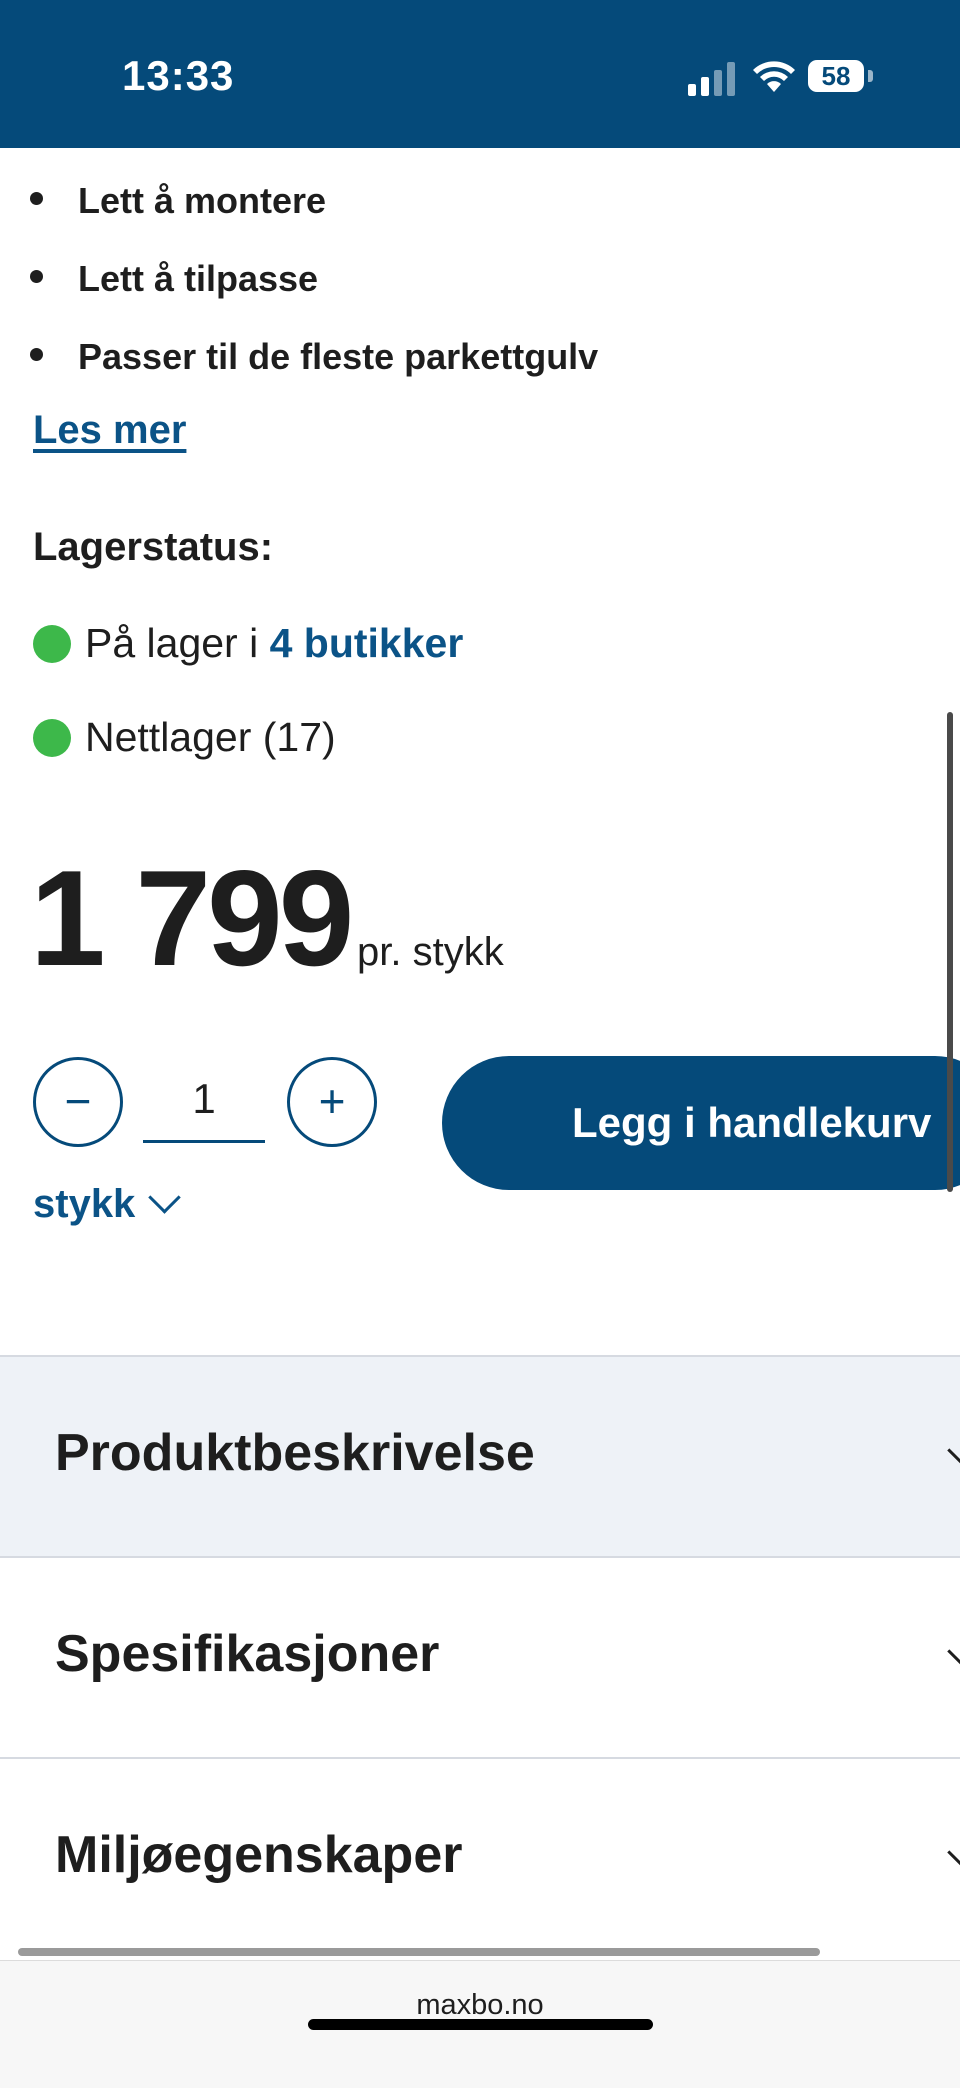 This screenshot has height=2088, width=960. Describe the element at coordinates (480, 2005) in the screenshot. I see `address-url: maxbo.no` at that location.